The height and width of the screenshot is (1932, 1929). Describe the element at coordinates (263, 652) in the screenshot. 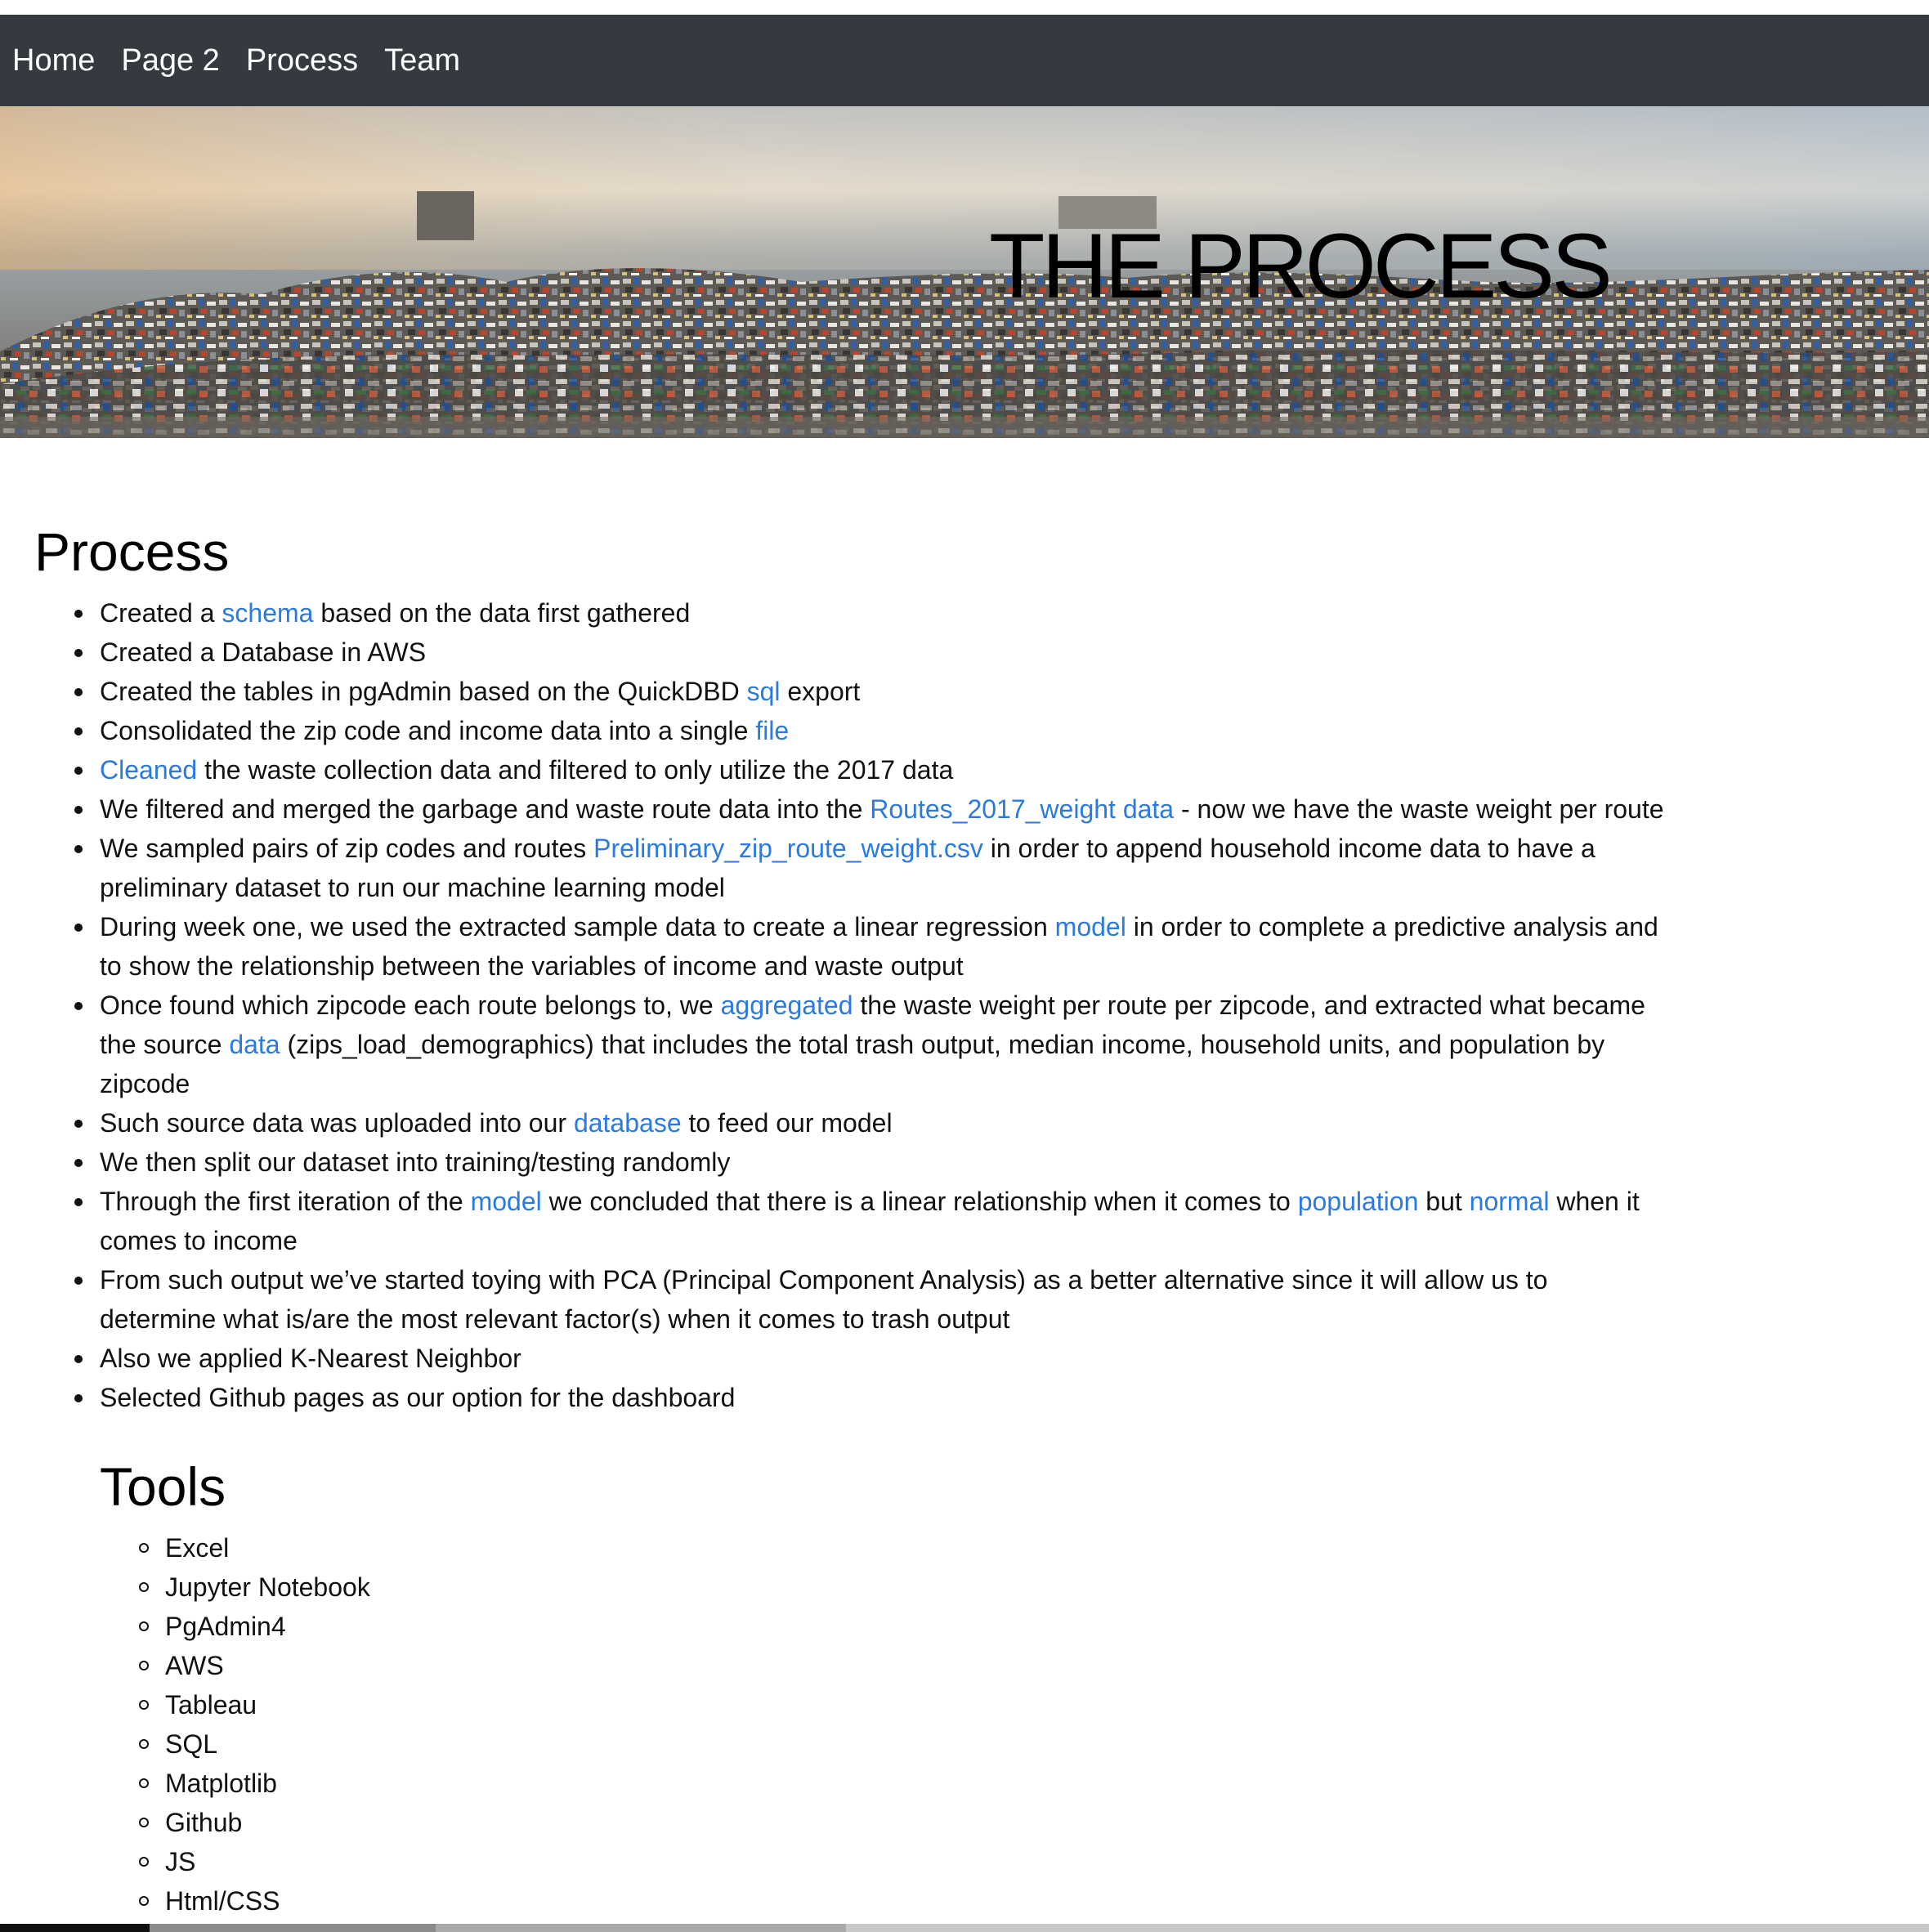

I see `process-text: Created a Database in AWS` at that location.